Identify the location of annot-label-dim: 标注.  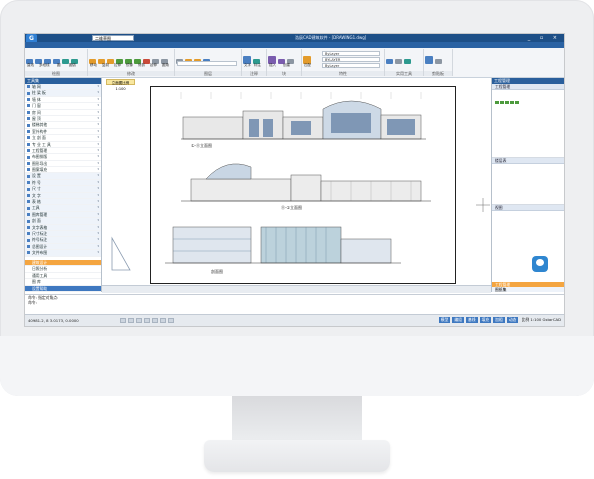
(257, 65).